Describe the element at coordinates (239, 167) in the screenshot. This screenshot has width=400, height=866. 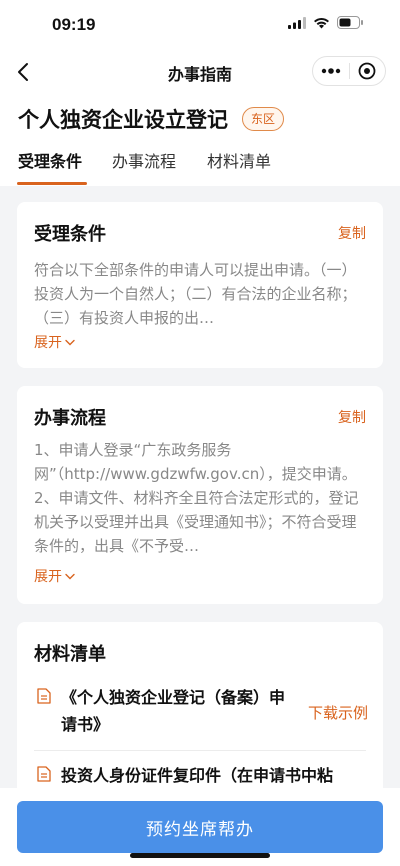
I see `tab-materials: 材料清单` at that location.